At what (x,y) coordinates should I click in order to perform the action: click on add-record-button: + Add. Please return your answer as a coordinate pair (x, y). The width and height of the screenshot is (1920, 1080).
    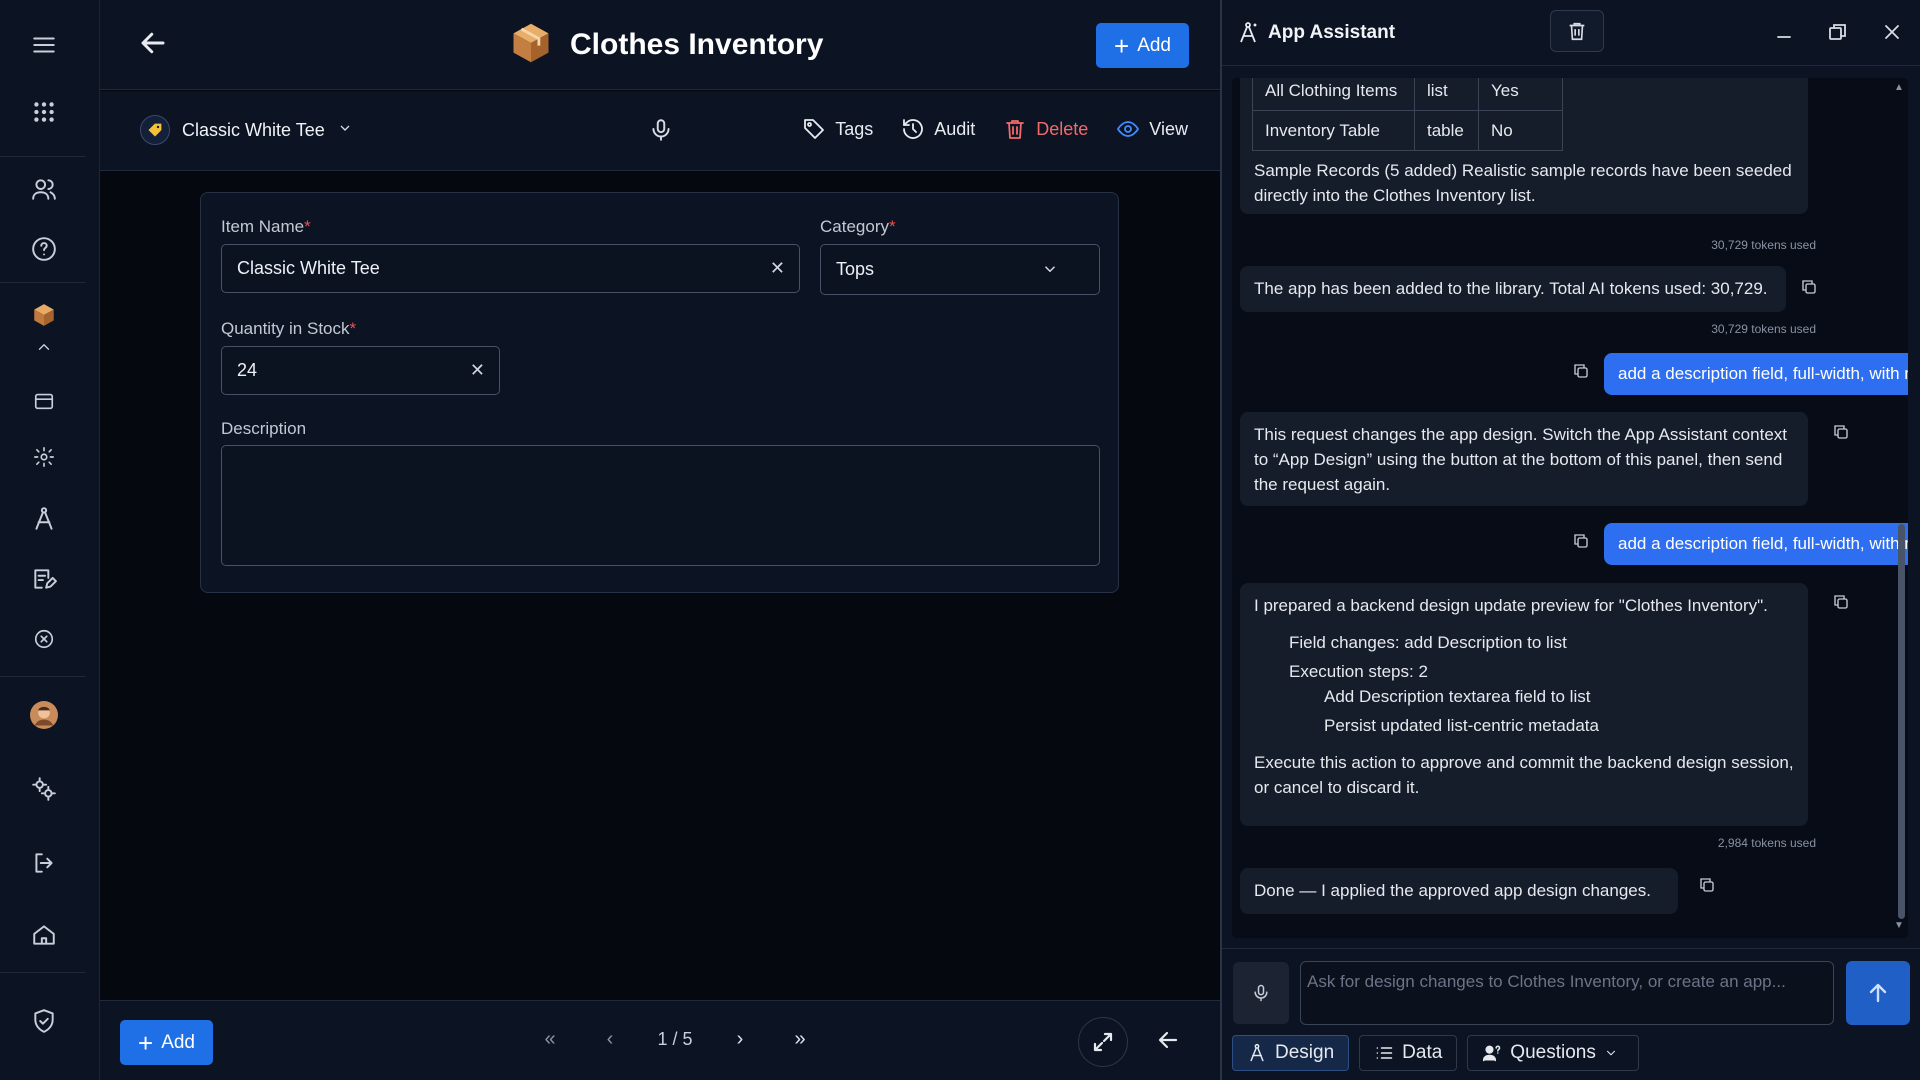
    Looking at the image, I should click on (1142, 45).